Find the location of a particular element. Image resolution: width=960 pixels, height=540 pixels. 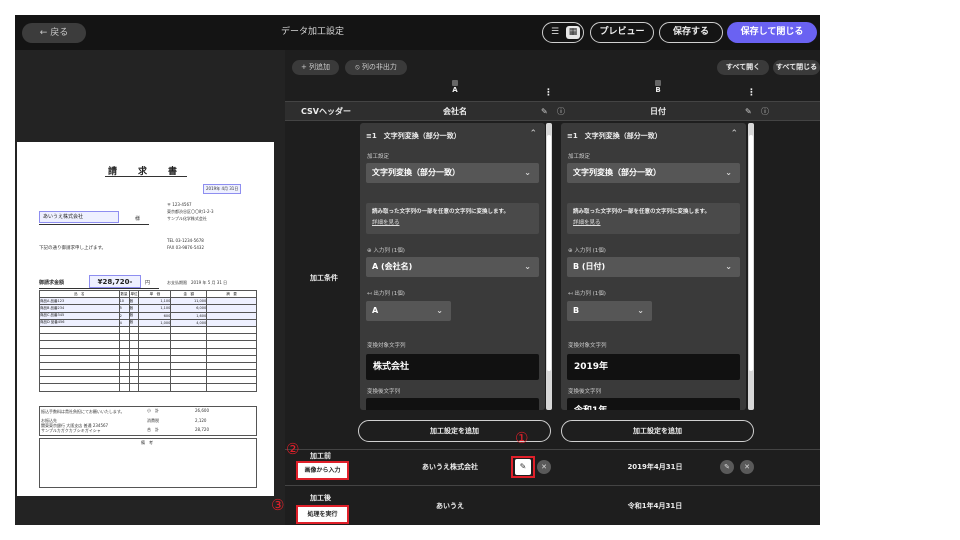

save-button: 保存する is located at coordinates (691, 32).